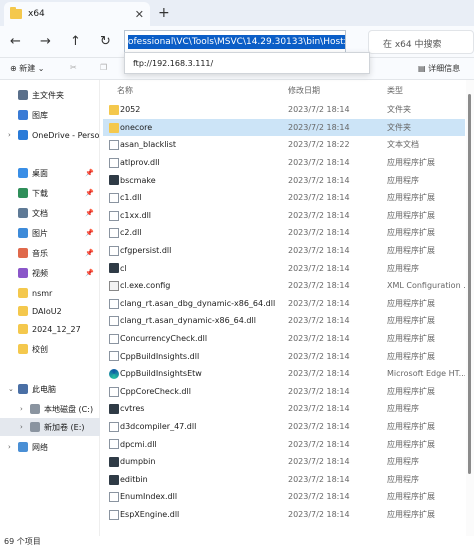  What do you see at coordinates (50, 311) in the screenshot?
I see `sidebar-item: DAIoU2` at bounding box center [50, 311].